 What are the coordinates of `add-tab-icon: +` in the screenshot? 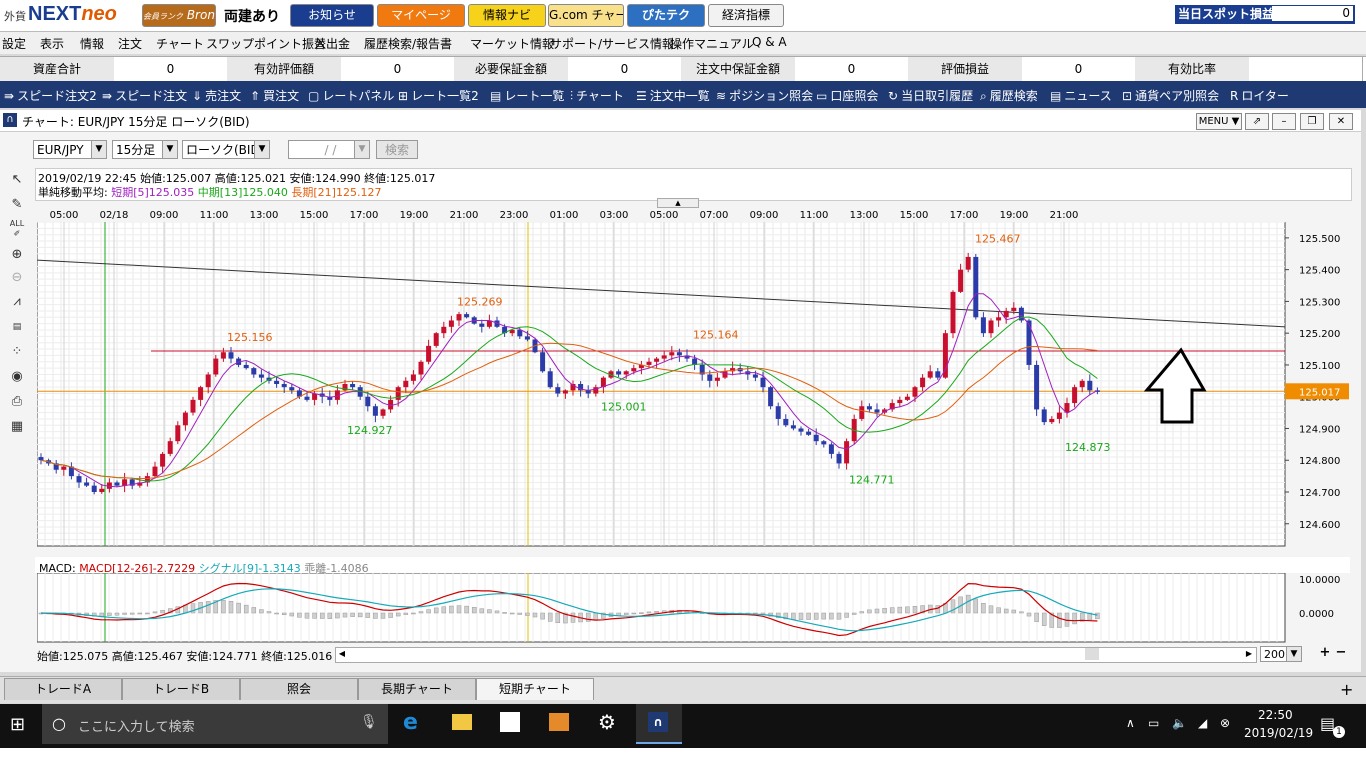 It's located at (1346, 689).